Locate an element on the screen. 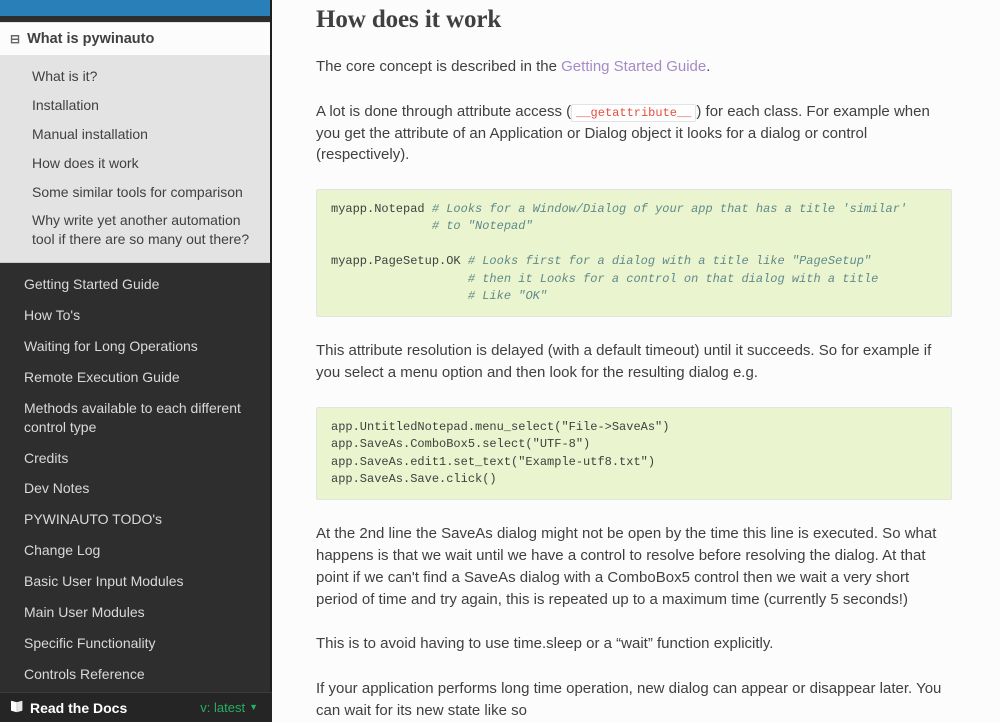 The height and width of the screenshot is (722, 1000). sidebar-item-remote-execution-guide: Remote Execution Guide is located at coordinates (136, 377).